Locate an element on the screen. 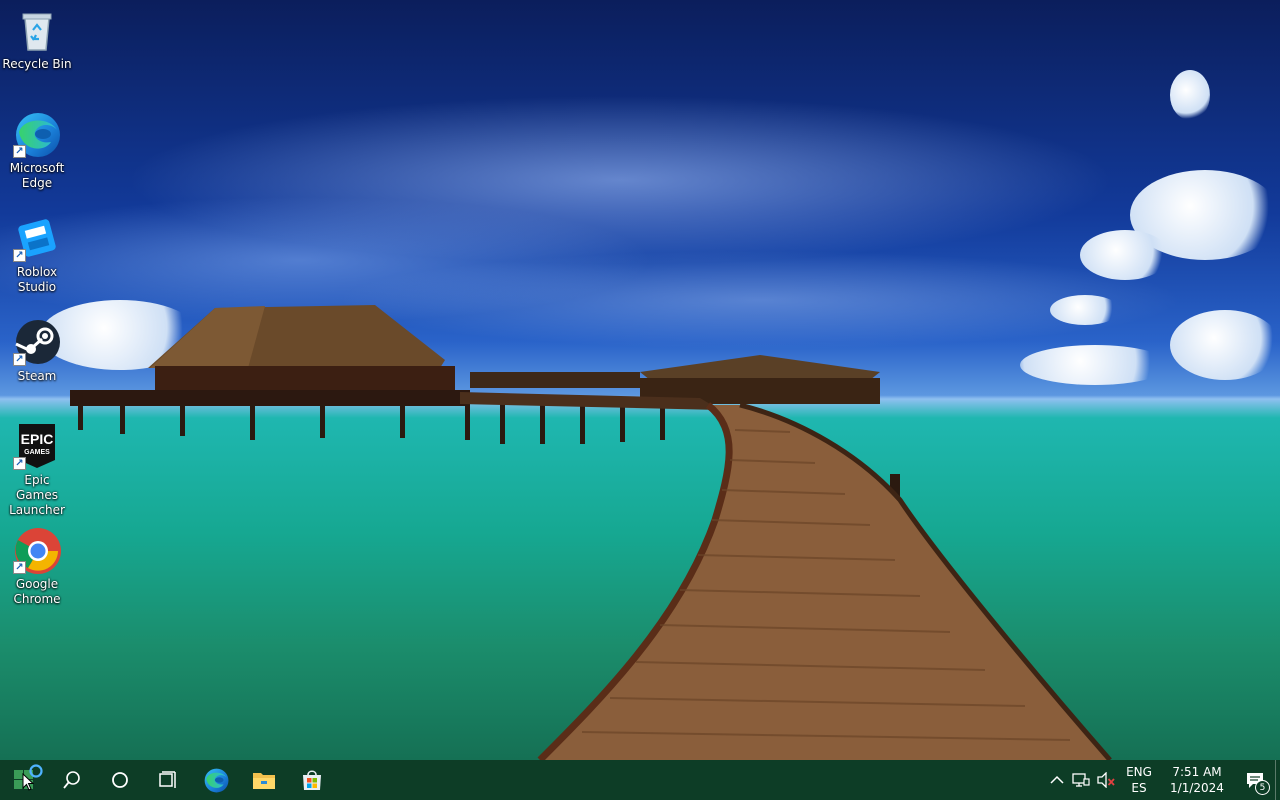 The width and height of the screenshot is (1280, 800). network-icon is located at coordinates (1081, 780).